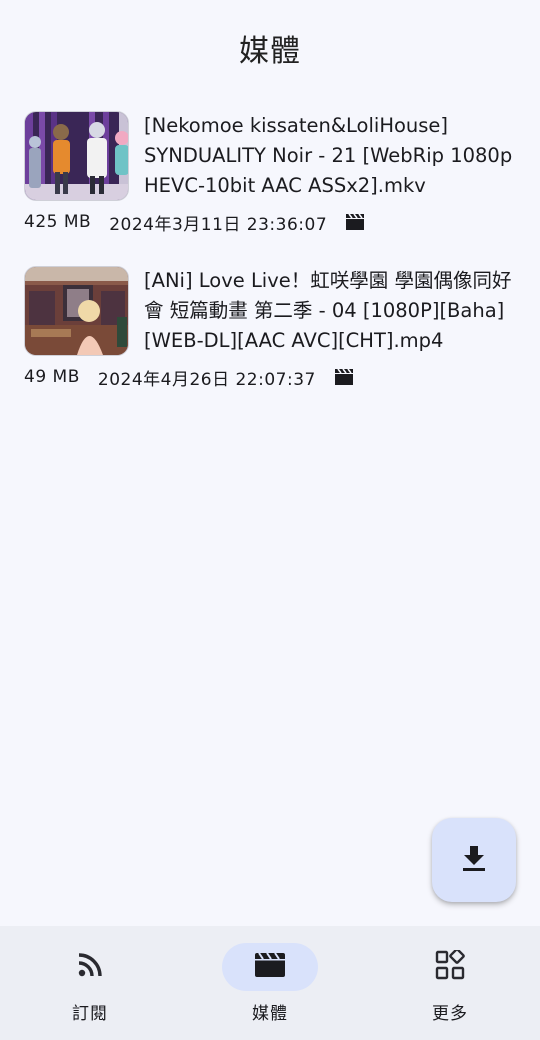 Image resolution: width=540 pixels, height=1040 pixels. What do you see at coordinates (450, 1014) in the screenshot?
I see `nav-label: 更多` at bounding box center [450, 1014].